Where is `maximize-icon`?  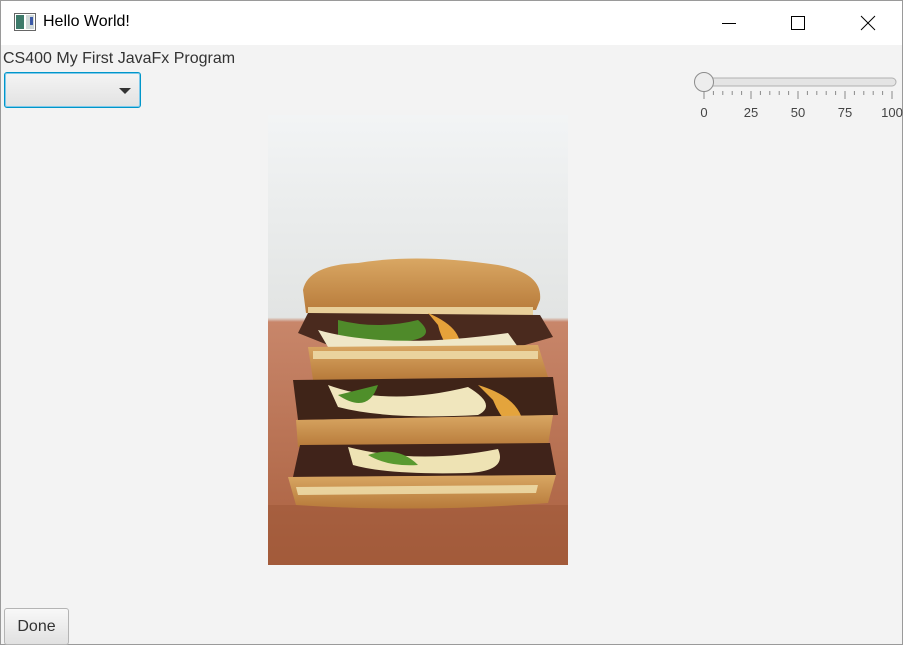
maximize-icon is located at coordinates (798, 23).